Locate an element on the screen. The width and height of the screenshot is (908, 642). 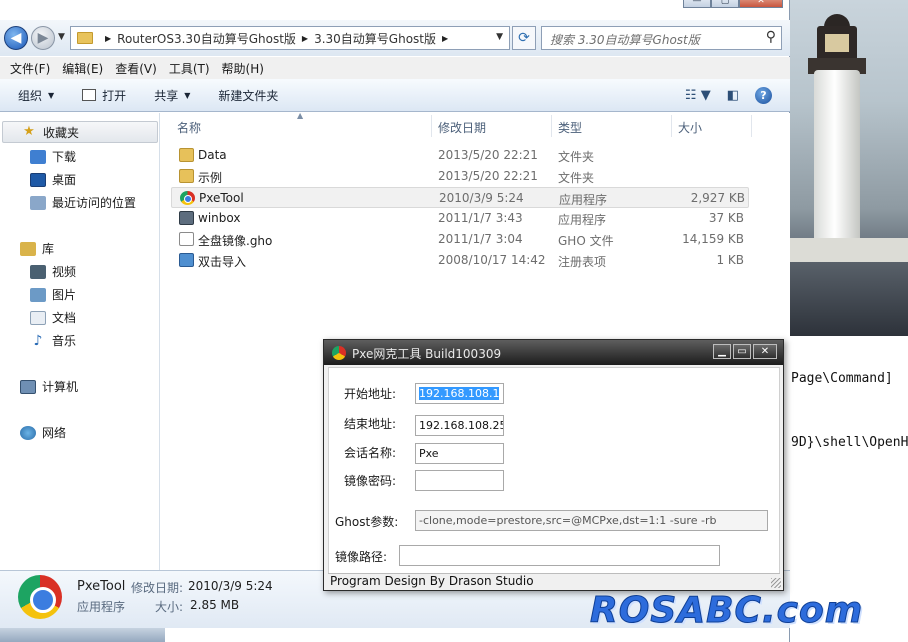
nav-documents: 文档 is located at coordinates (53, 317).